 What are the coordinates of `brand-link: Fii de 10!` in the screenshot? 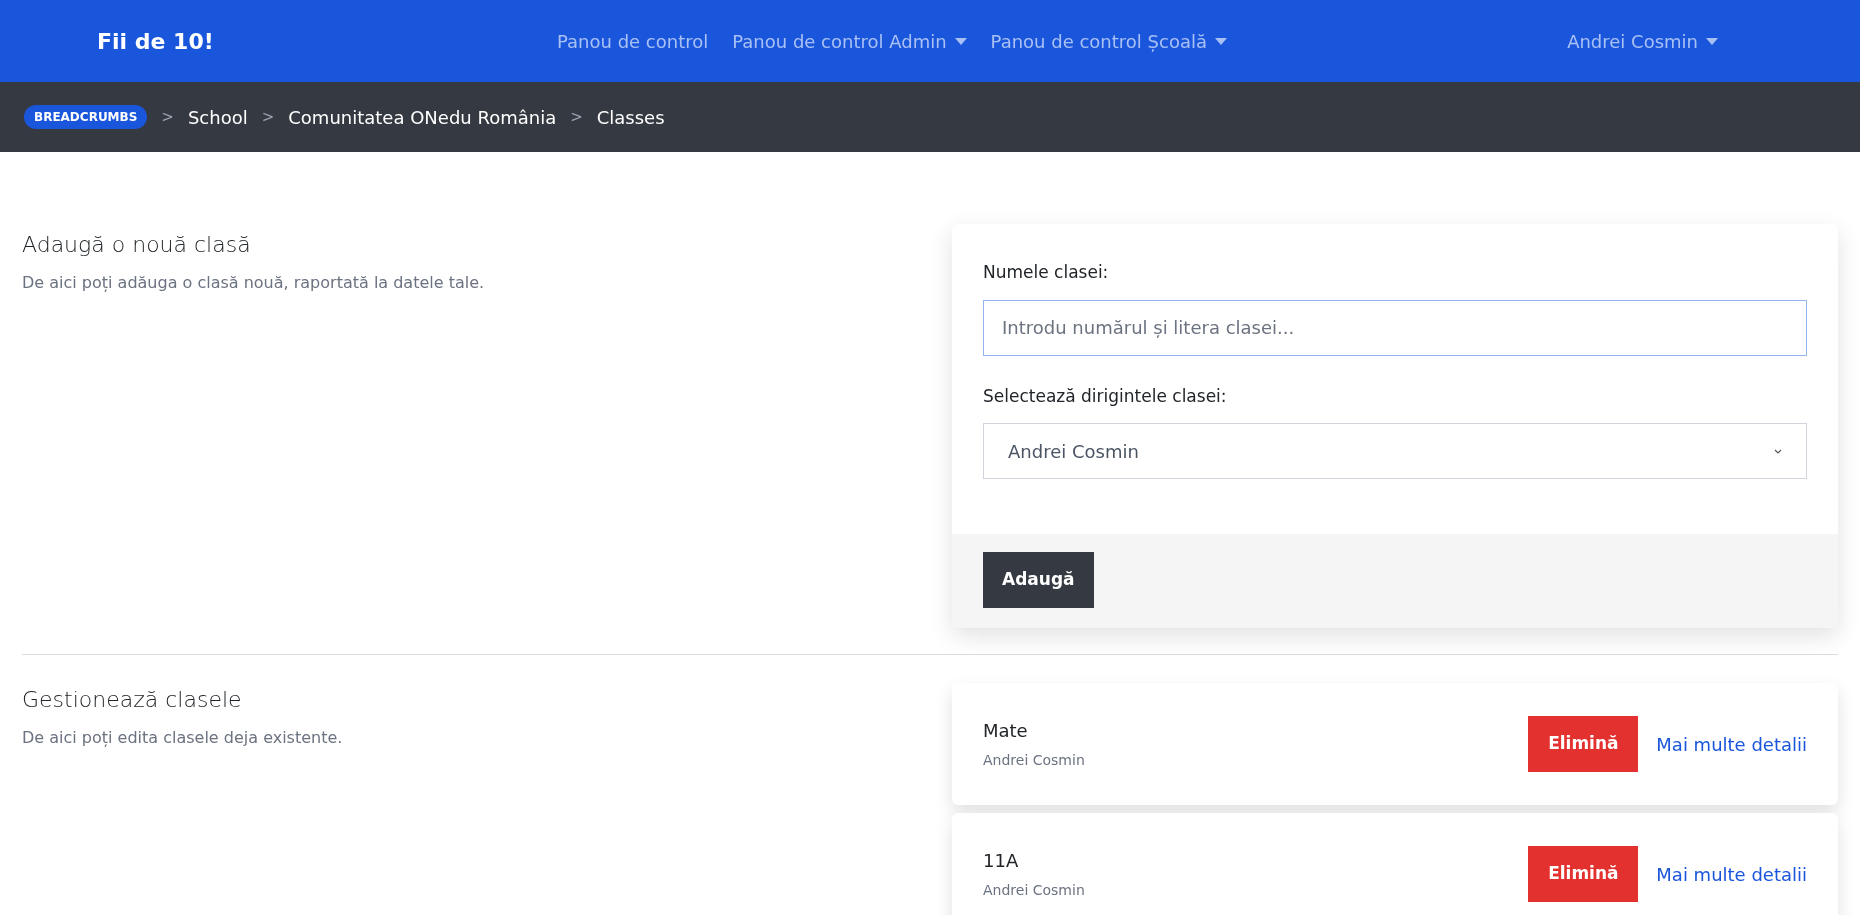 It's located at (327, 41).